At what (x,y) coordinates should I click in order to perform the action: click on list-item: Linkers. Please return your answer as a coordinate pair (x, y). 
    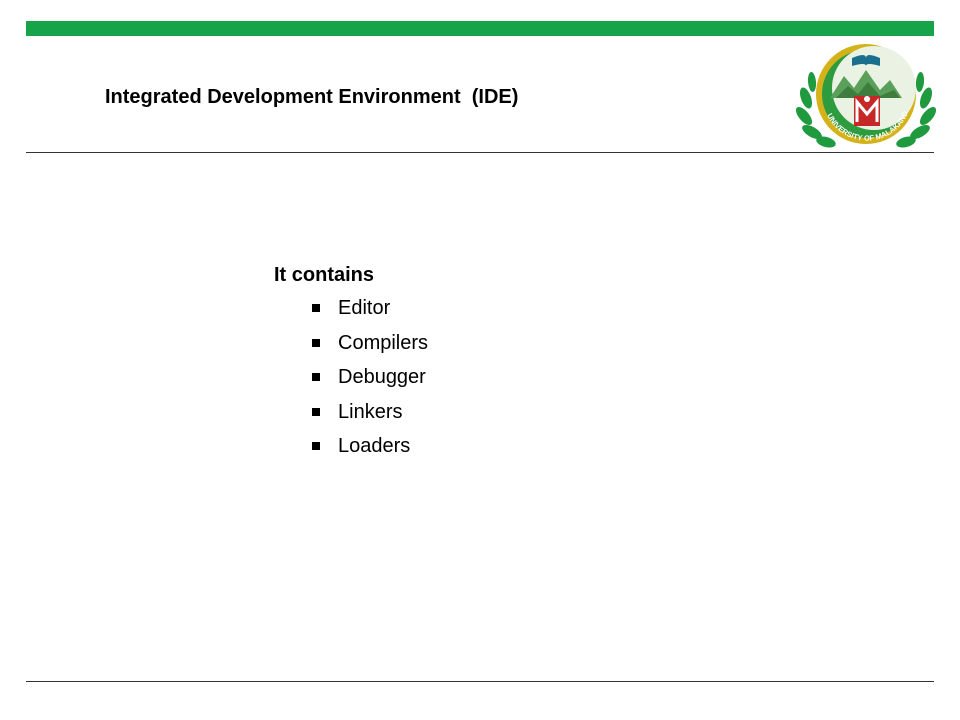
    Looking at the image, I should click on (351, 418).